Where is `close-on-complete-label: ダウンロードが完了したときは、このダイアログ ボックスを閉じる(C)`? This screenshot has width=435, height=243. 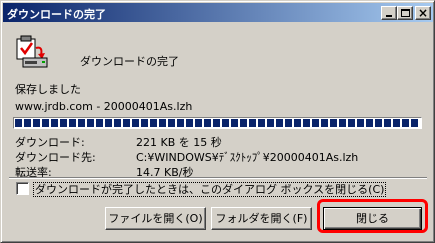 close-on-complete-label: ダウンロードが完了したときは、このダイアログ ボックスを閉じる(C) is located at coordinates (210, 189).